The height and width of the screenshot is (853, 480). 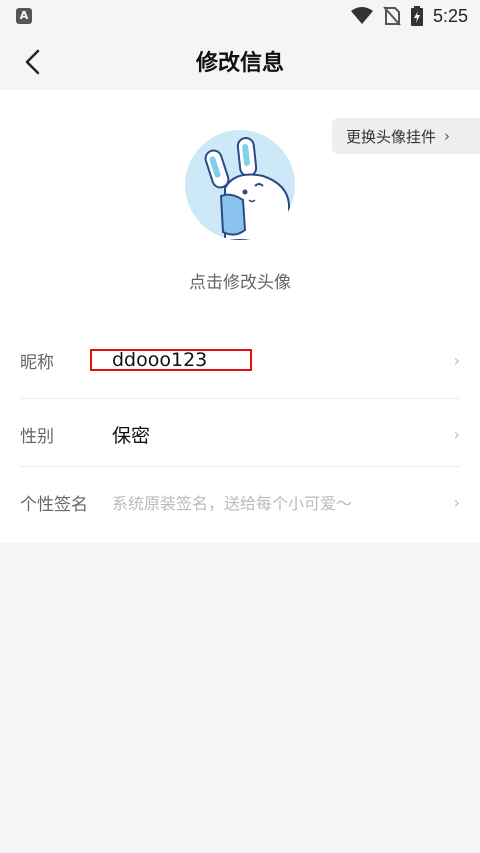 What do you see at coordinates (239, 63) in the screenshot?
I see `page-title: 修改信息` at bounding box center [239, 63].